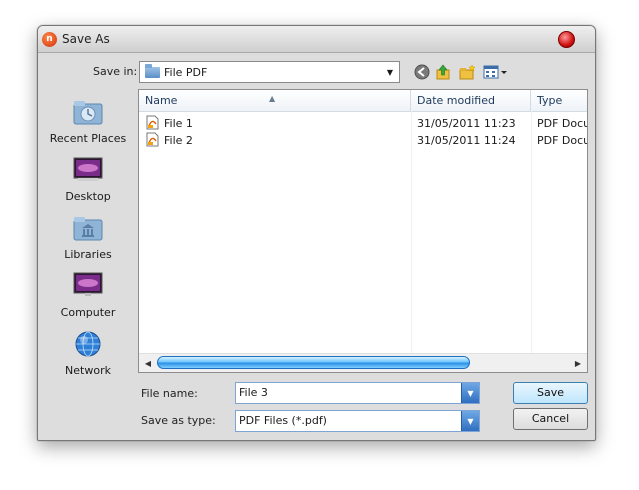 Image resolution: width=639 pixels, height=490 pixels. I want to click on save-button: Save, so click(550, 393).